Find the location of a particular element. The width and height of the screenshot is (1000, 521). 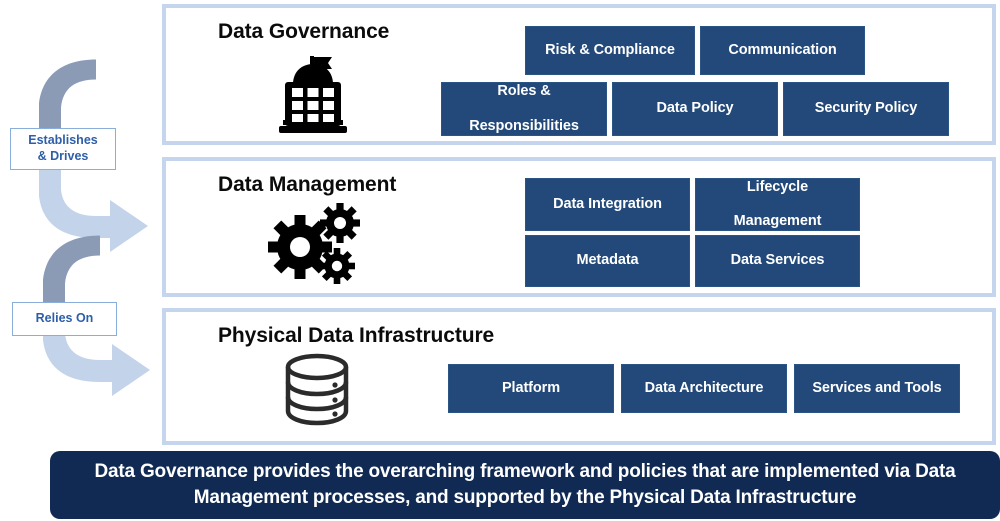

tag-data-integration: Data Integration is located at coordinates (607, 204).